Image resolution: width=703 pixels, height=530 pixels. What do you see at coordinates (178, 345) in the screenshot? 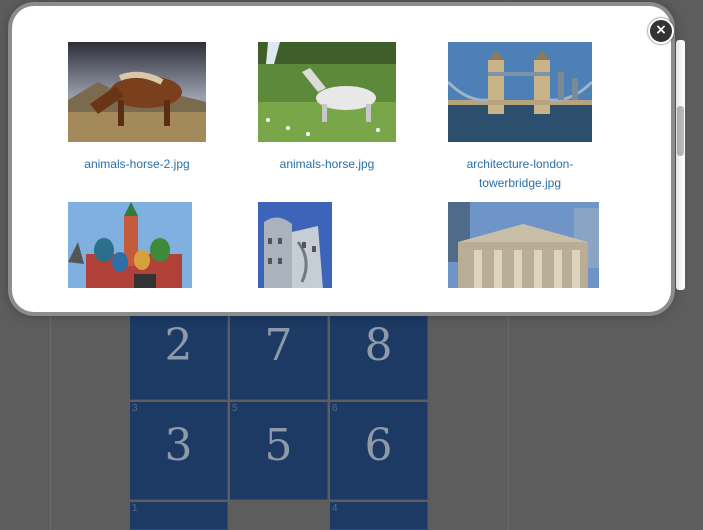
I see `tile-number: 2` at bounding box center [178, 345].